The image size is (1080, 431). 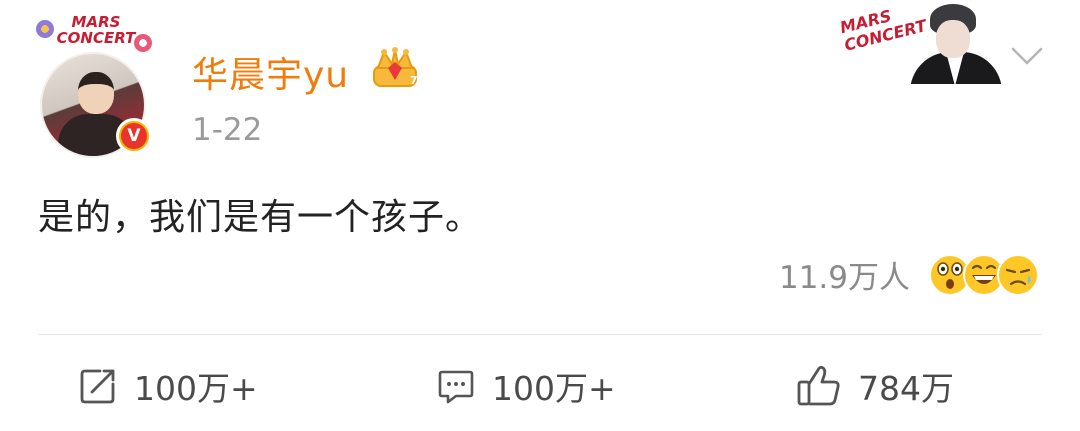 What do you see at coordinates (196, 388) in the screenshot?
I see `repost-count: 100万+` at bounding box center [196, 388].